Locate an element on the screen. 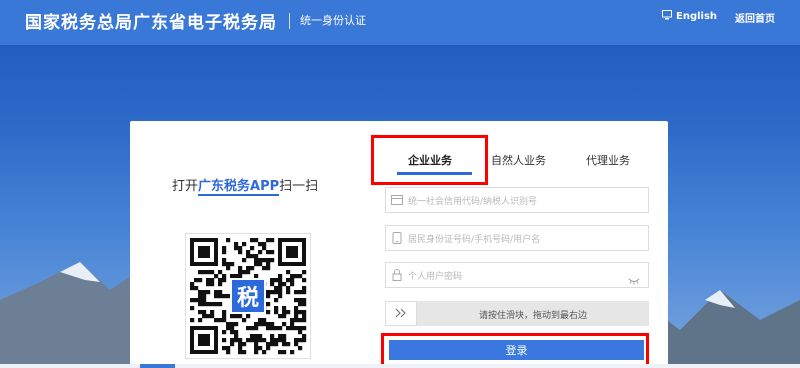 The image size is (800, 368). double-chevron-right-icon is located at coordinates (401, 314).